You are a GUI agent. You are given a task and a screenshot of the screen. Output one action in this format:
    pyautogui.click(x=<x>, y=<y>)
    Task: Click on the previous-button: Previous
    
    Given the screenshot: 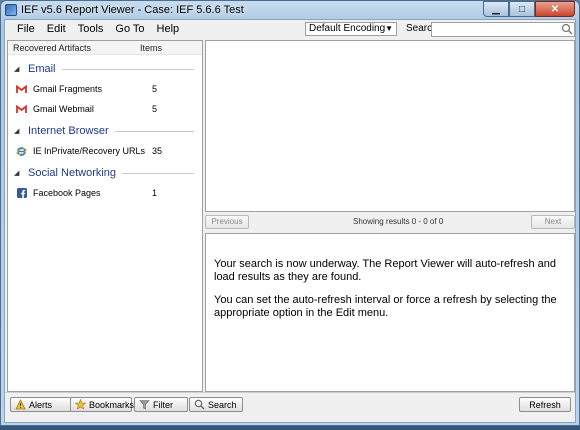 What is the action you would take?
    pyautogui.click(x=227, y=222)
    